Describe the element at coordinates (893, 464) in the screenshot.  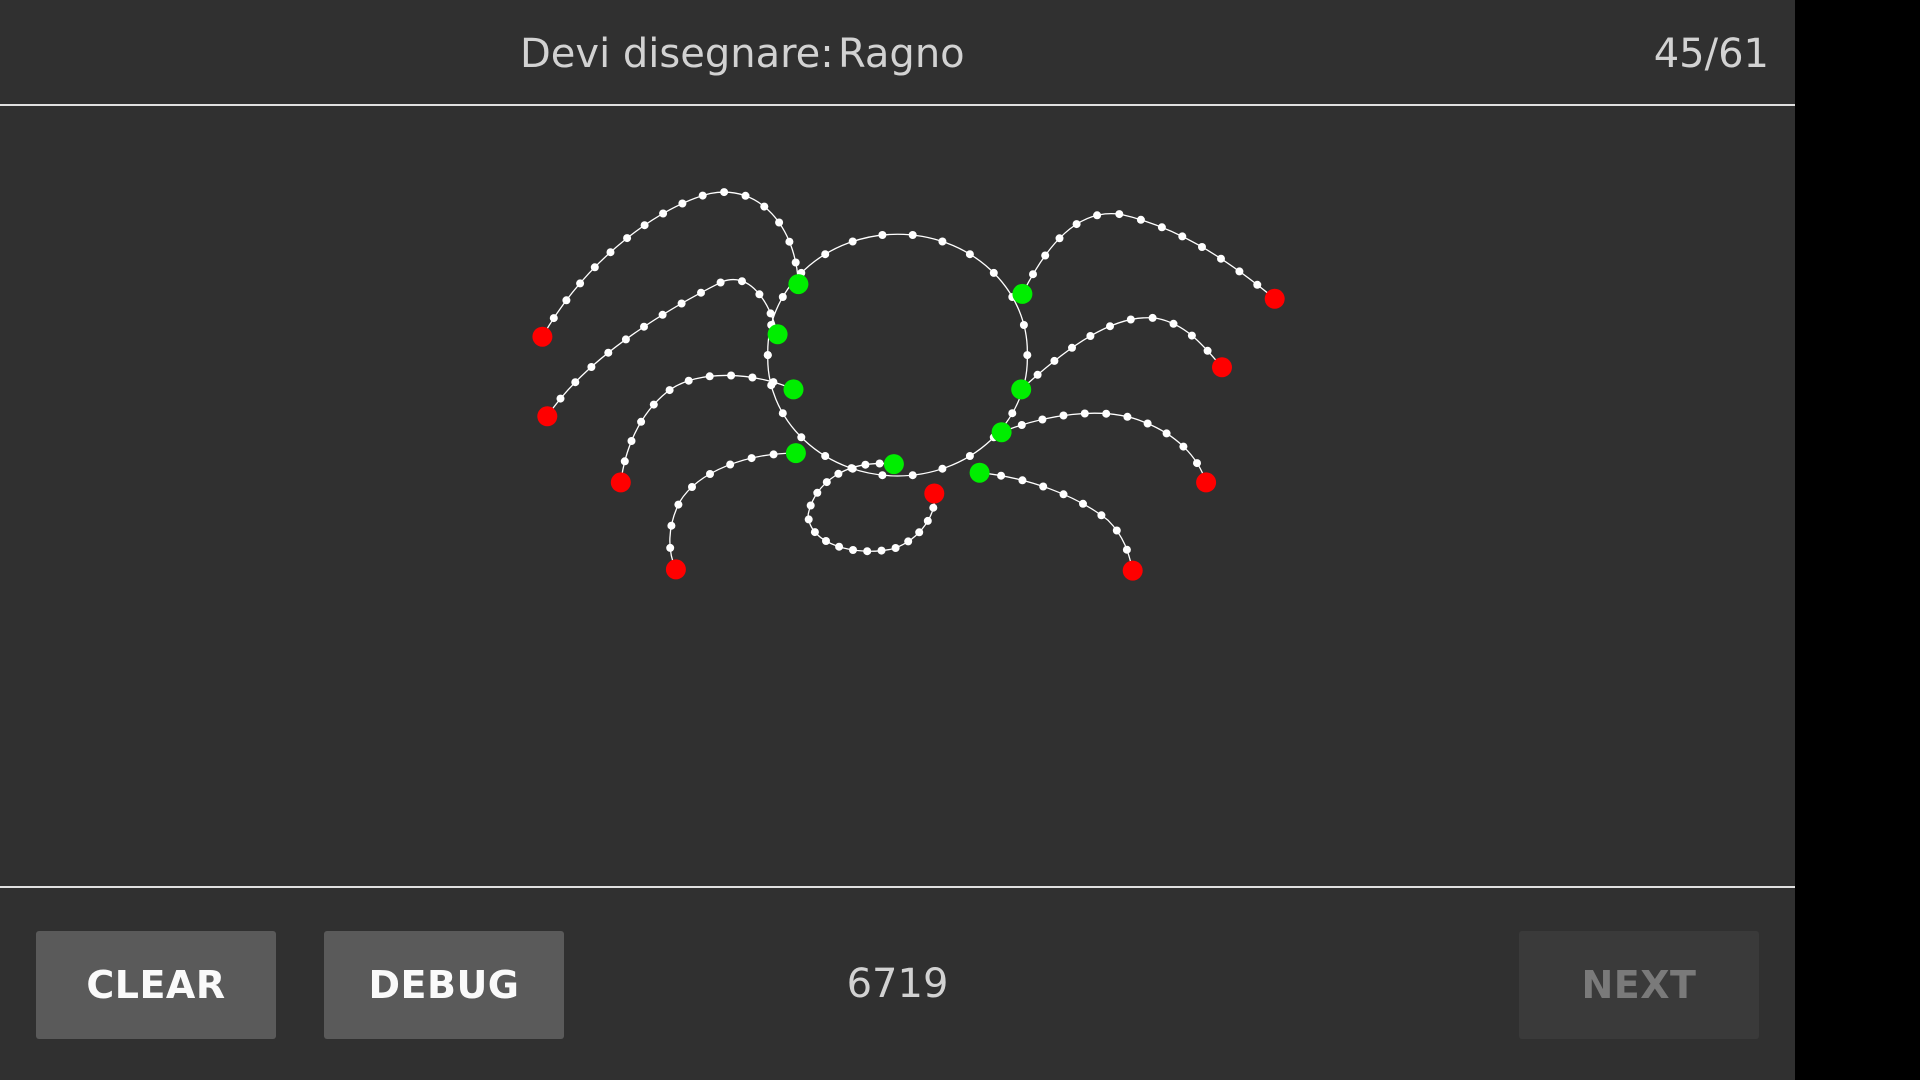
I see `loop-start-point` at that location.